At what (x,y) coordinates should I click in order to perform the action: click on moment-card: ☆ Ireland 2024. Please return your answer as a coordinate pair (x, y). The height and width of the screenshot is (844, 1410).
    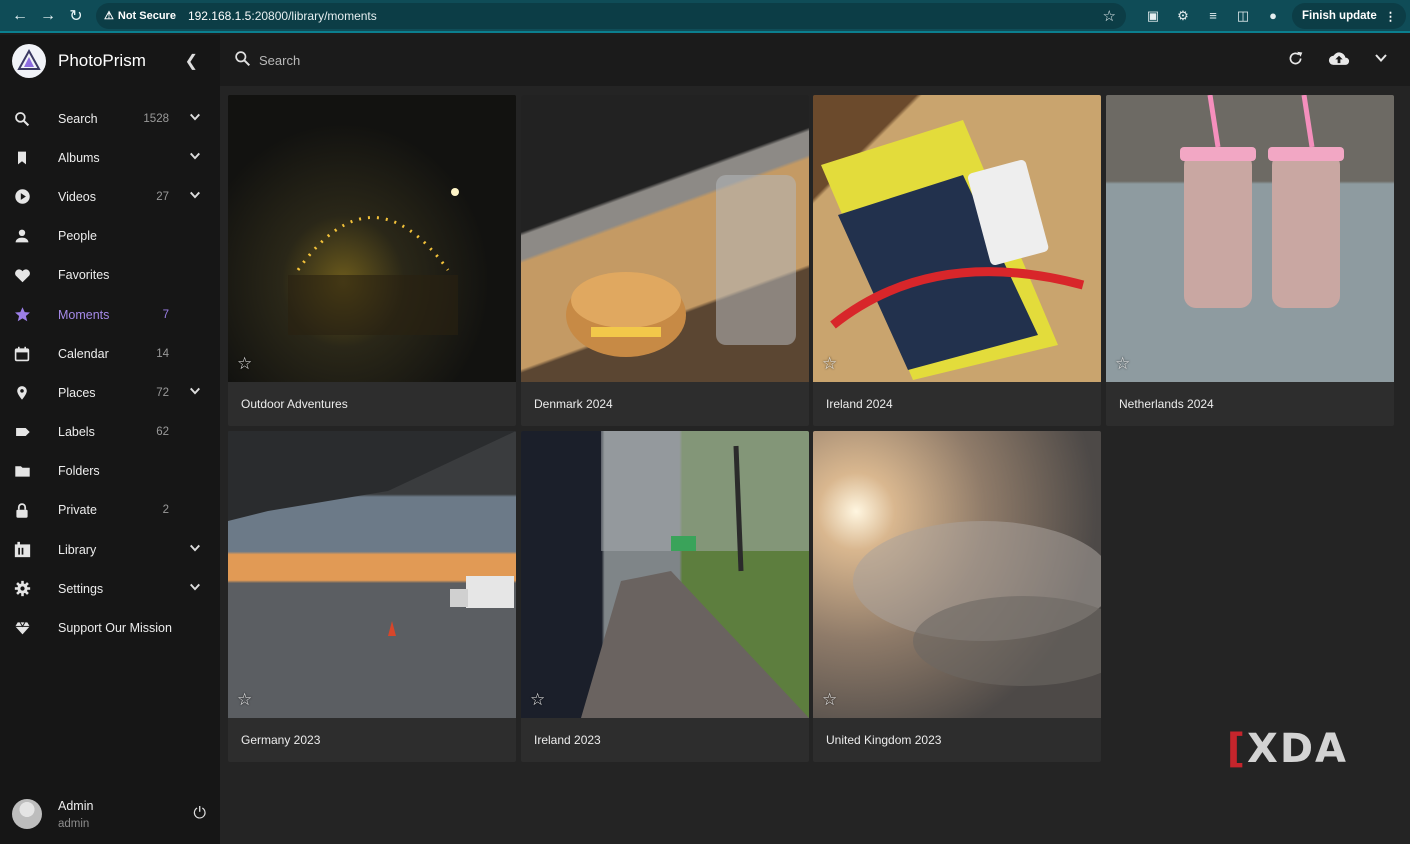
    Looking at the image, I should click on (957, 260).